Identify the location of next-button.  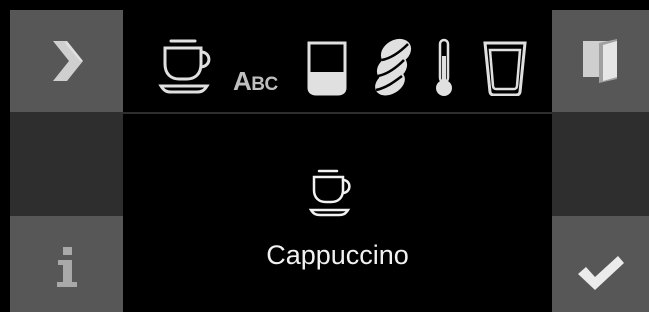
(66, 61).